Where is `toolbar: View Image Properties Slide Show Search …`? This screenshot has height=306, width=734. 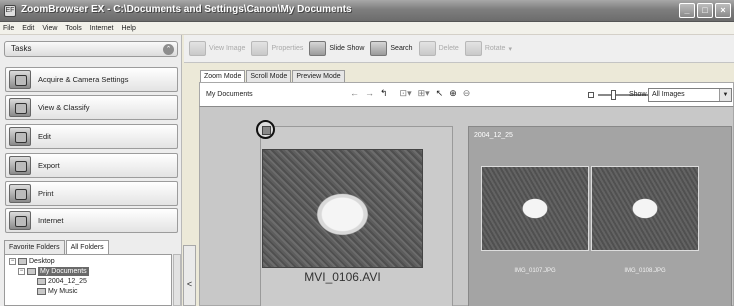
toolbar: View Image Properties Slide Show Search … is located at coordinates (459, 49).